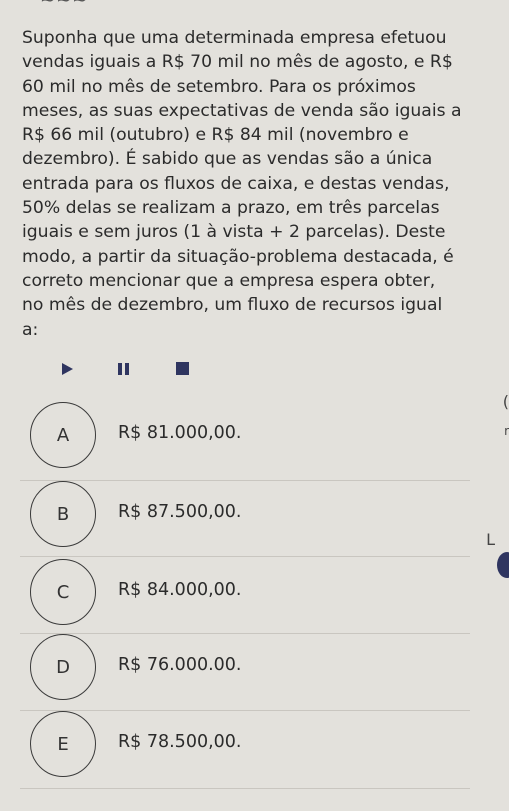 Image resolution: width=509 pixels, height=811 pixels. I want to click on option-text: R$ 84.000,00., so click(179, 590).